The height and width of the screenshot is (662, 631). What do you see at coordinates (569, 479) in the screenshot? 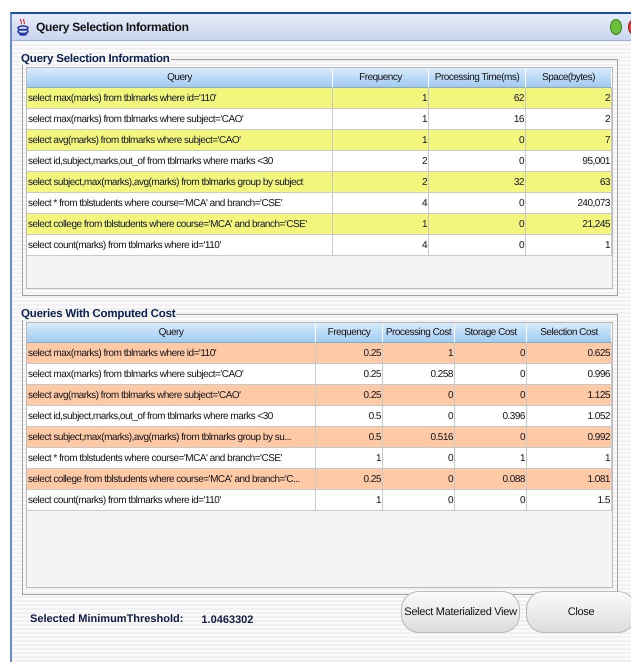
I see `table-cell: 1.081` at bounding box center [569, 479].